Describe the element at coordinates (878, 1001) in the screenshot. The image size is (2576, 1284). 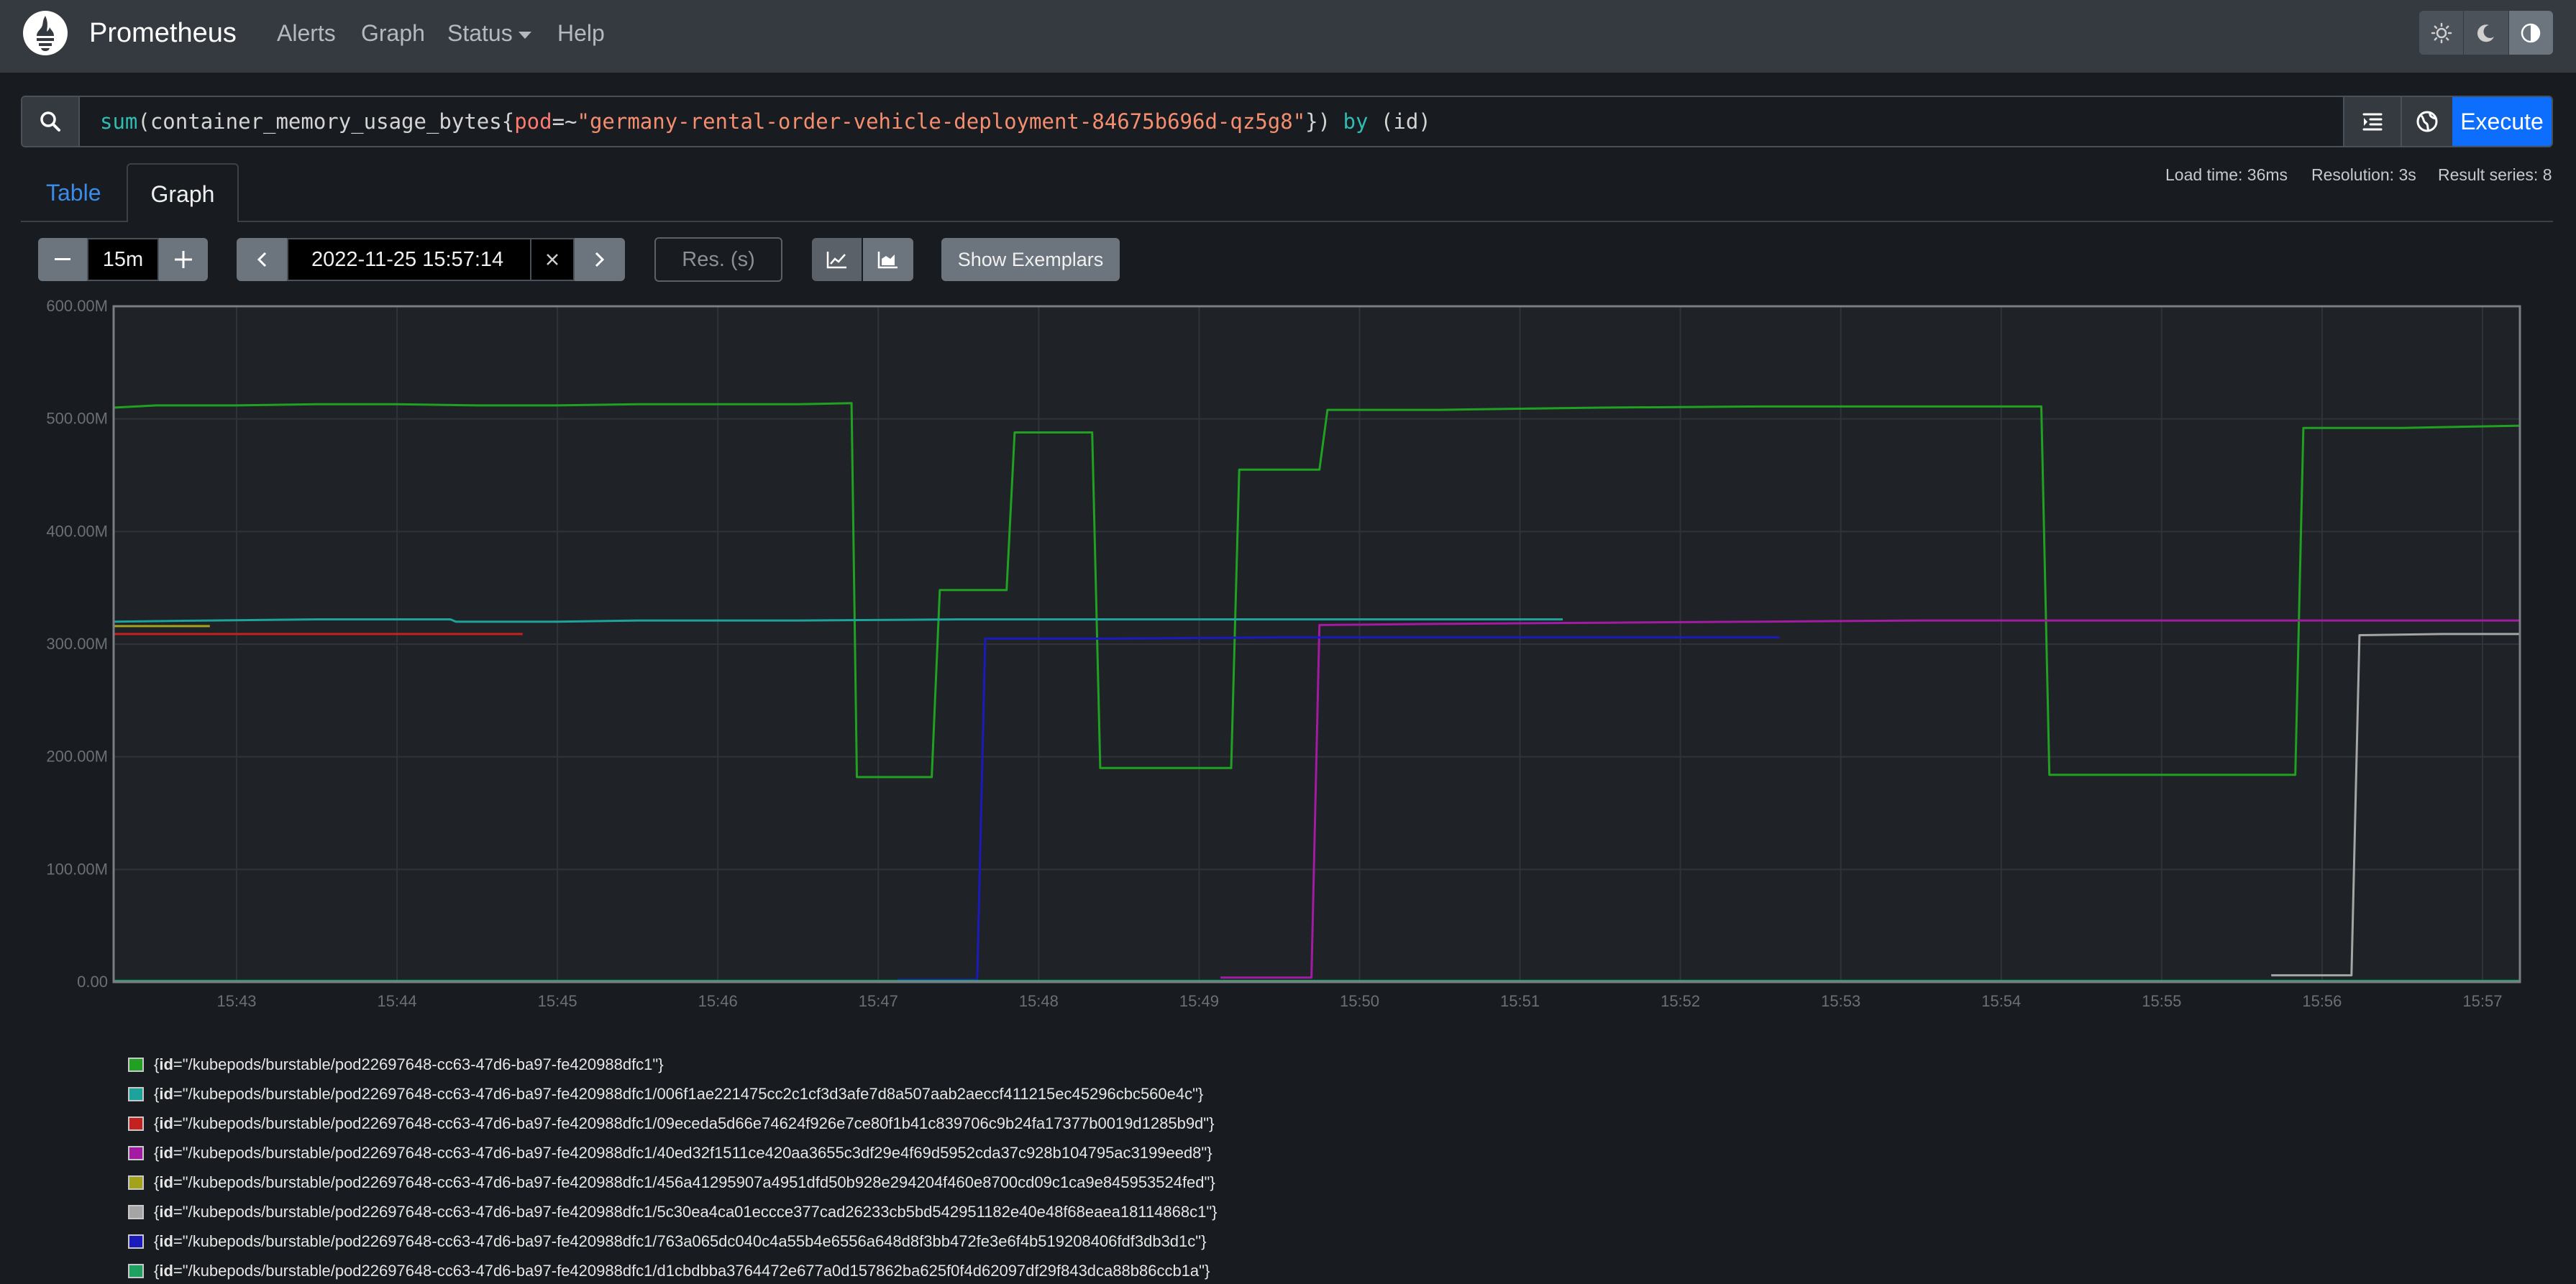
I see `x-tick-label: 15:47` at that location.